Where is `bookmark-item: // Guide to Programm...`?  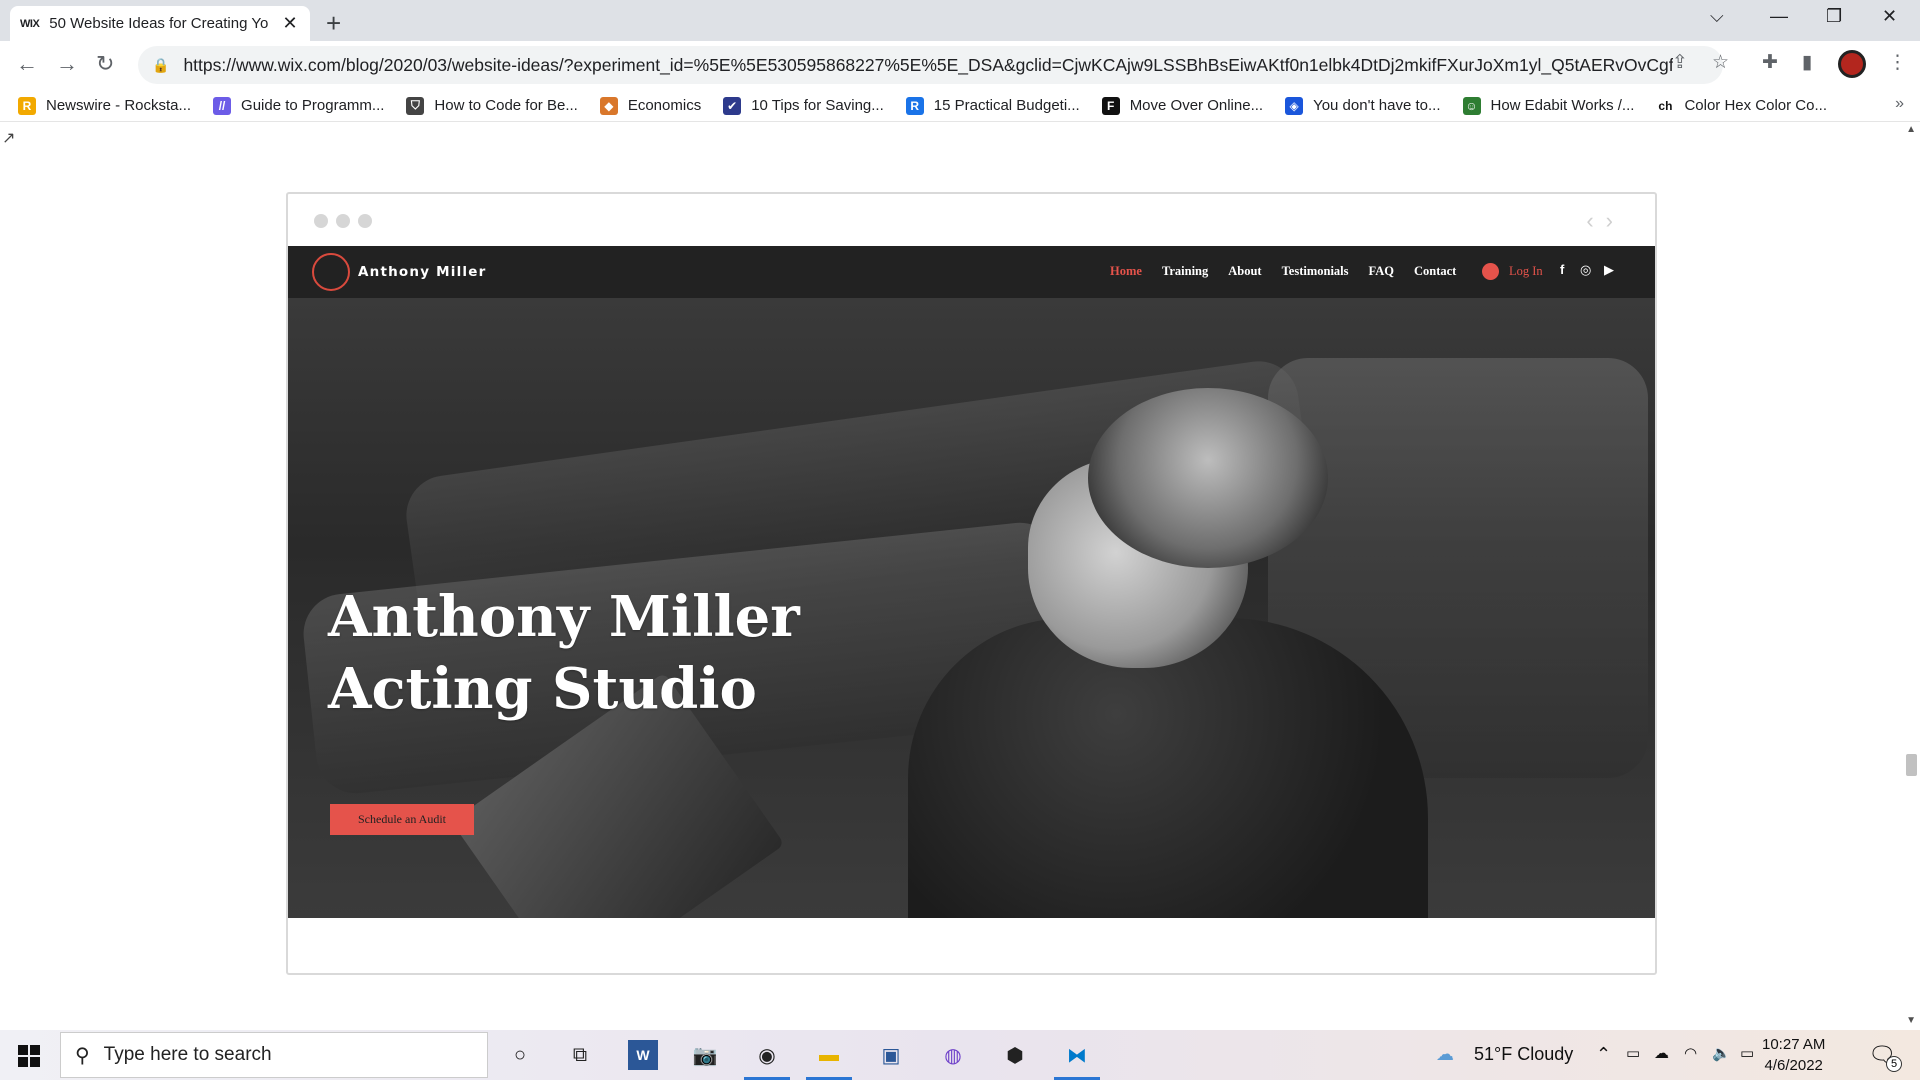
bookmark-item: // Guide to Programm... is located at coordinates (299, 105).